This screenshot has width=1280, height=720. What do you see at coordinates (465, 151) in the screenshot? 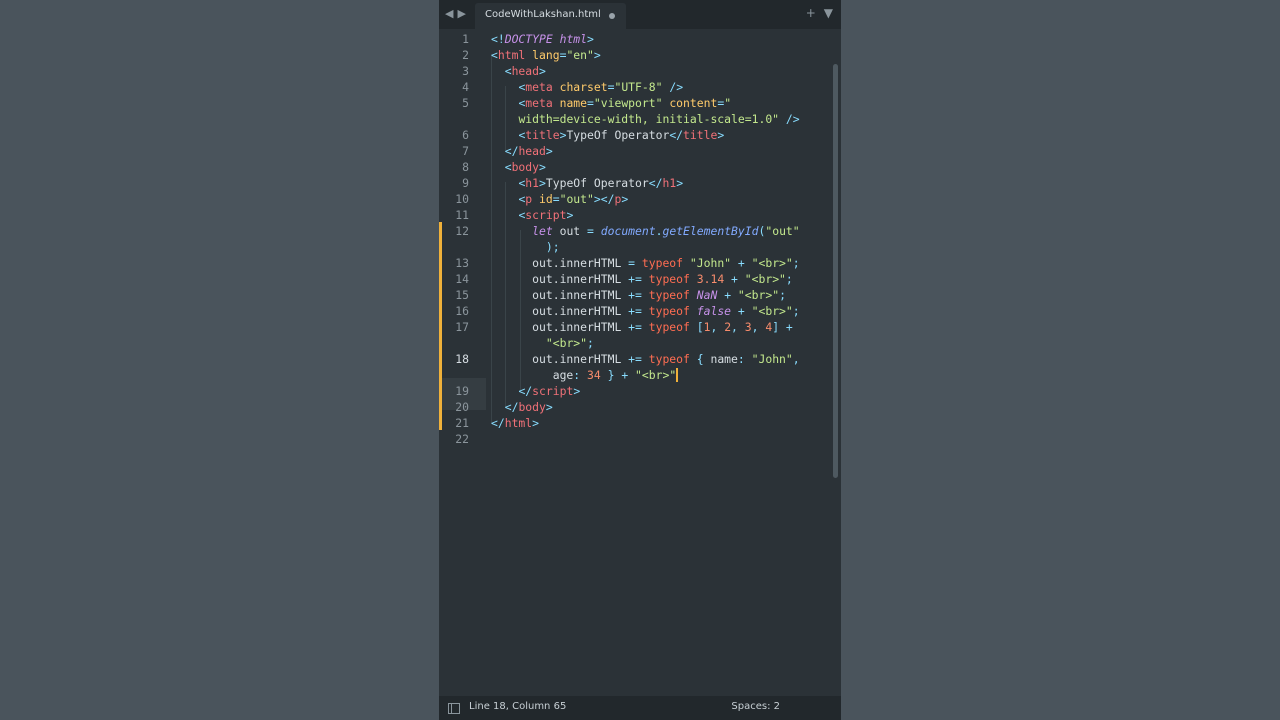
I see `line-number: 7` at bounding box center [465, 151].